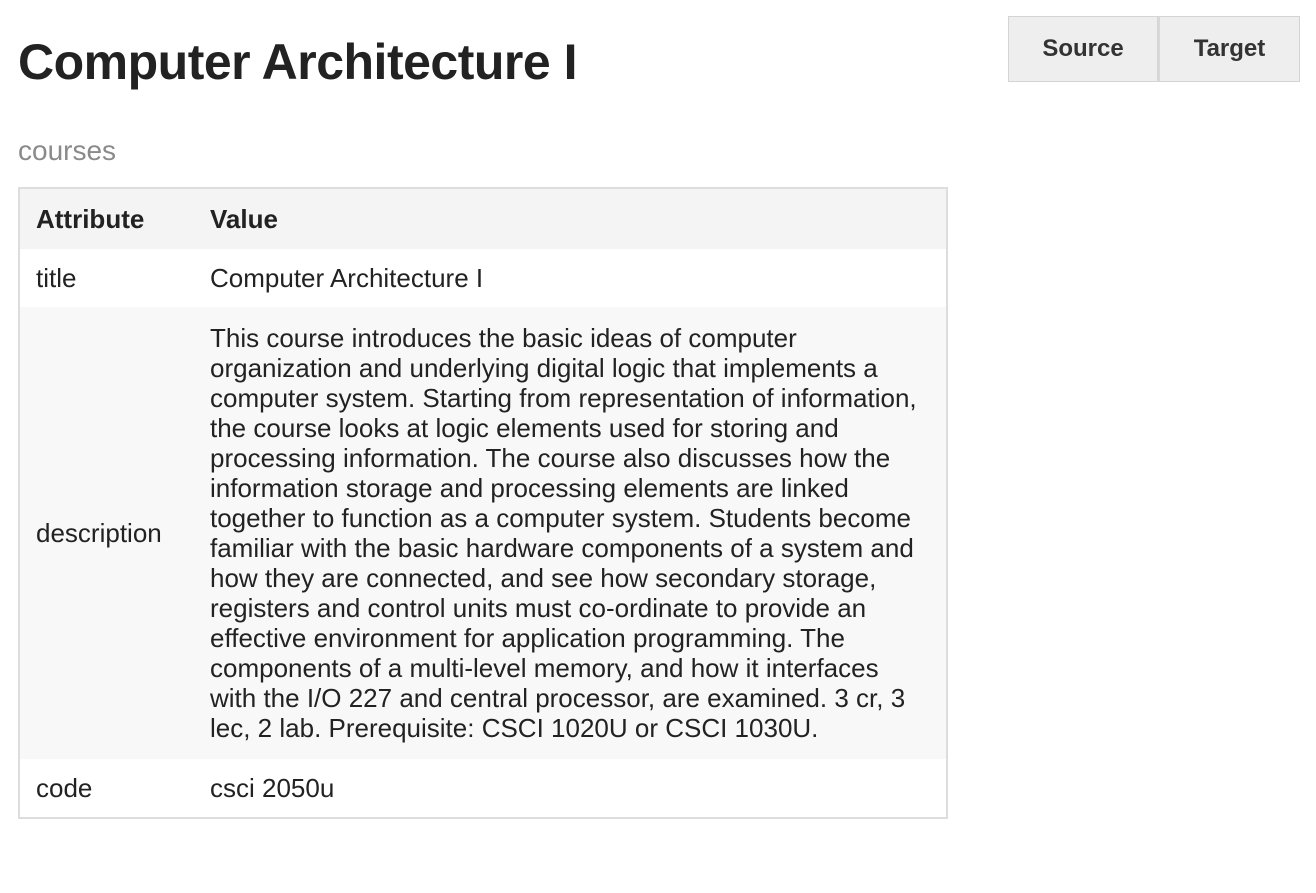 This screenshot has width=1316, height=893. I want to click on page-title: Computer Architecture I, so click(297, 62).